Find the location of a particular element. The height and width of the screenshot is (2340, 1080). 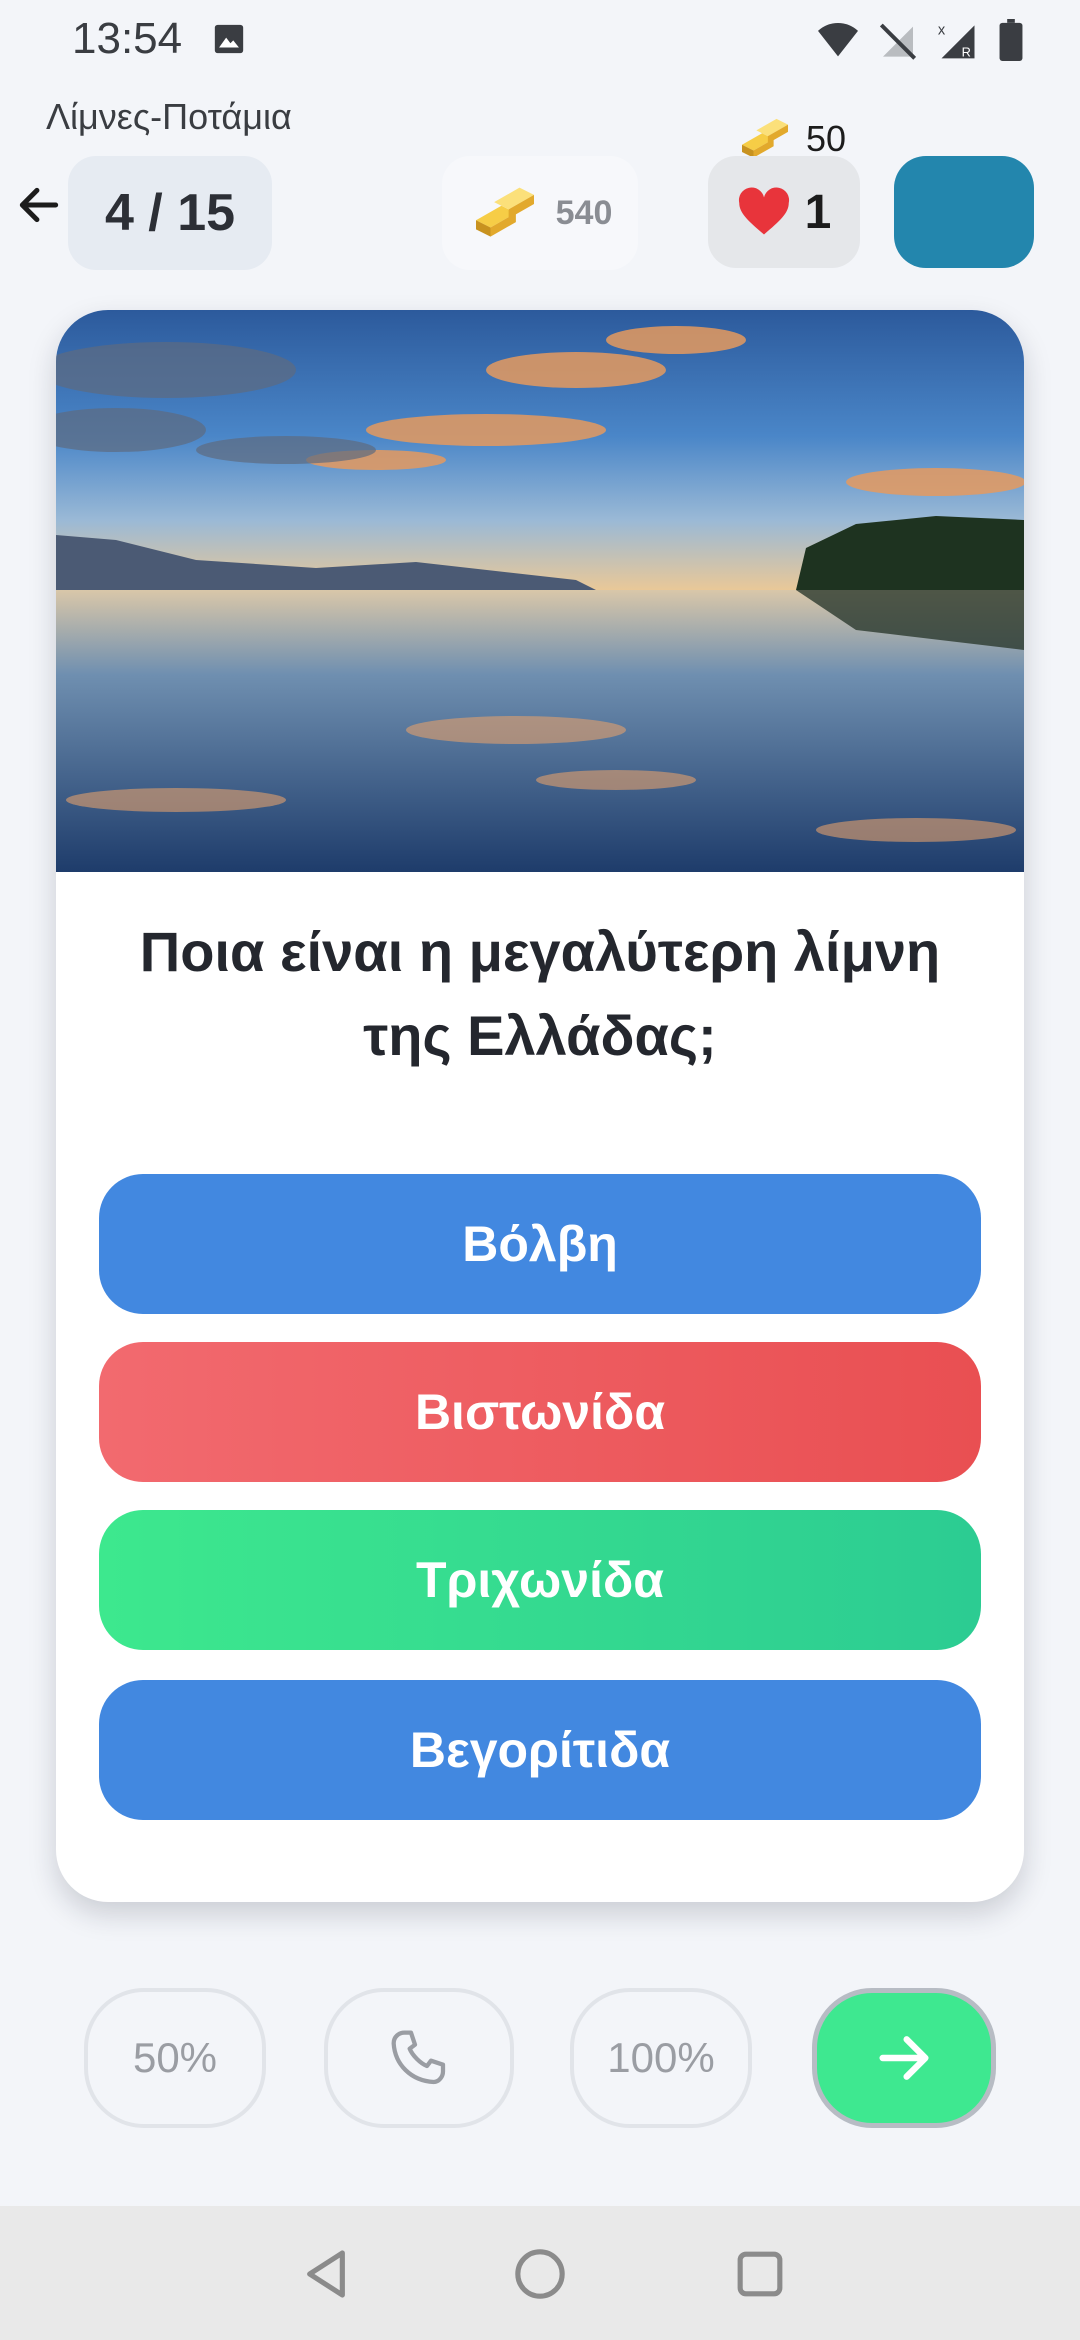

answer-option-1: Βόλβη is located at coordinates (540, 1244).